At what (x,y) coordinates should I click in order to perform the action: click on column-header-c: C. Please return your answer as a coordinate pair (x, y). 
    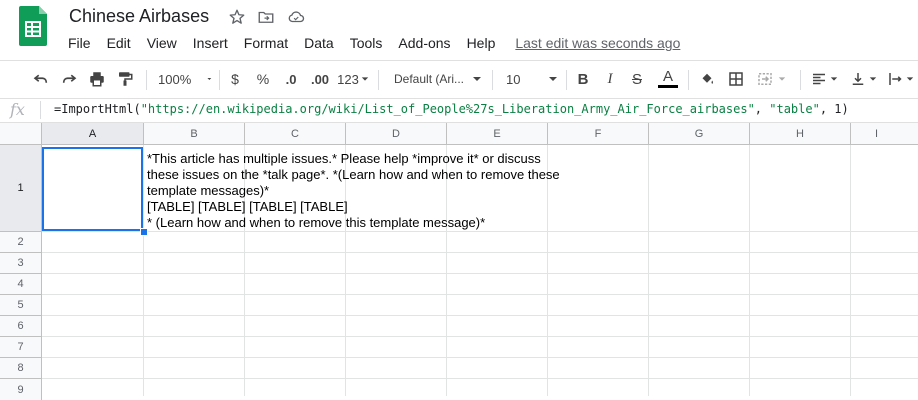
    Looking at the image, I should click on (295, 134).